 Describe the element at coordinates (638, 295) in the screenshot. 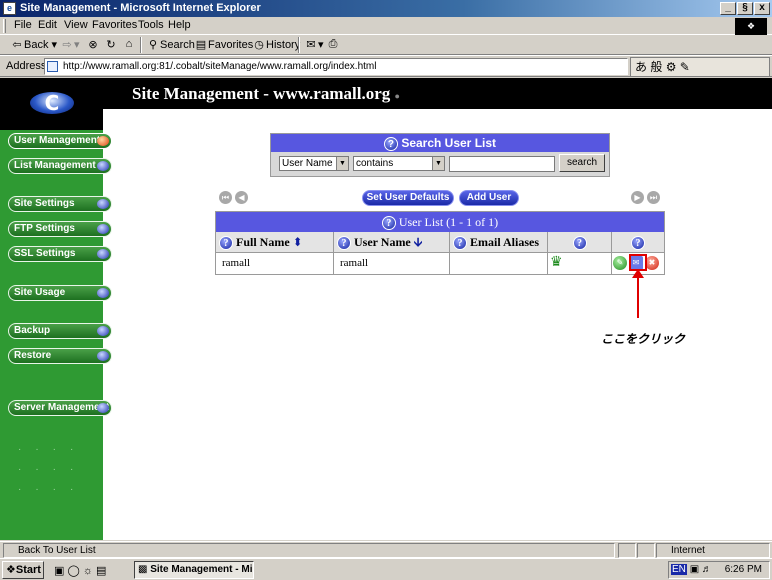

I see `annotation-arrow` at that location.